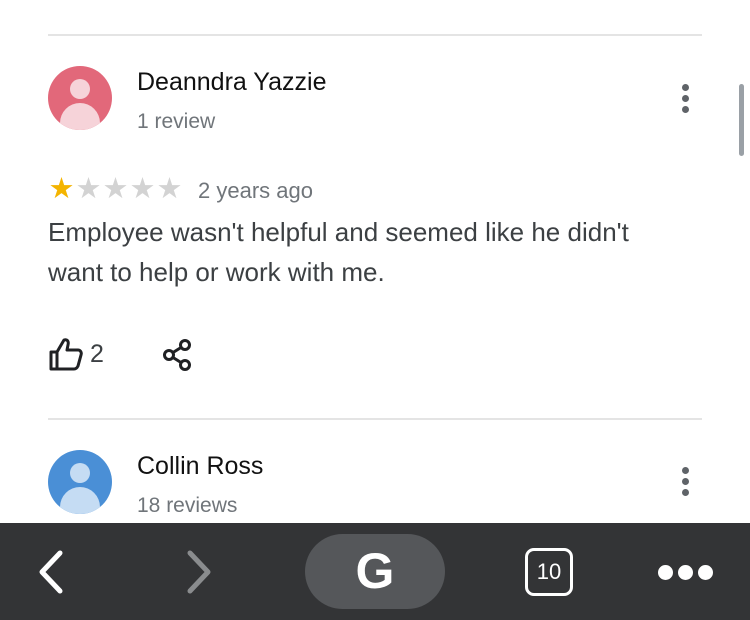  I want to click on google-g-icon: G, so click(375, 571).